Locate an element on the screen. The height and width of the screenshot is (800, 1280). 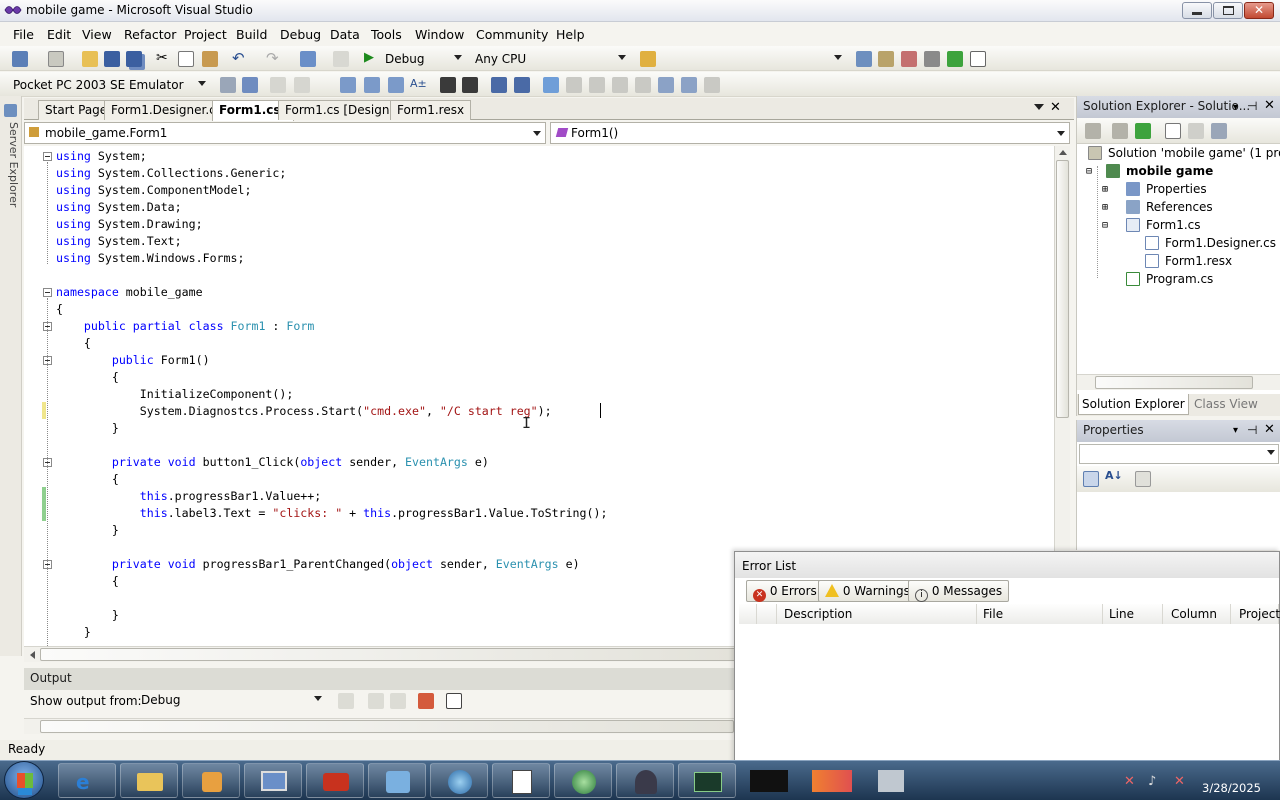
clear-bookmarks-icon is located at coordinates (712, 85).